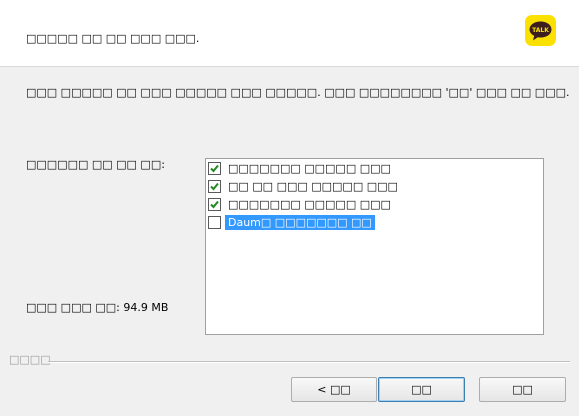 The width and height of the screenshot is (579, 416). Describe the element at coordinates (300, 222) in the screenshot. I see `component-item-label: Daum□ □□□□□□□ □□` at that location.